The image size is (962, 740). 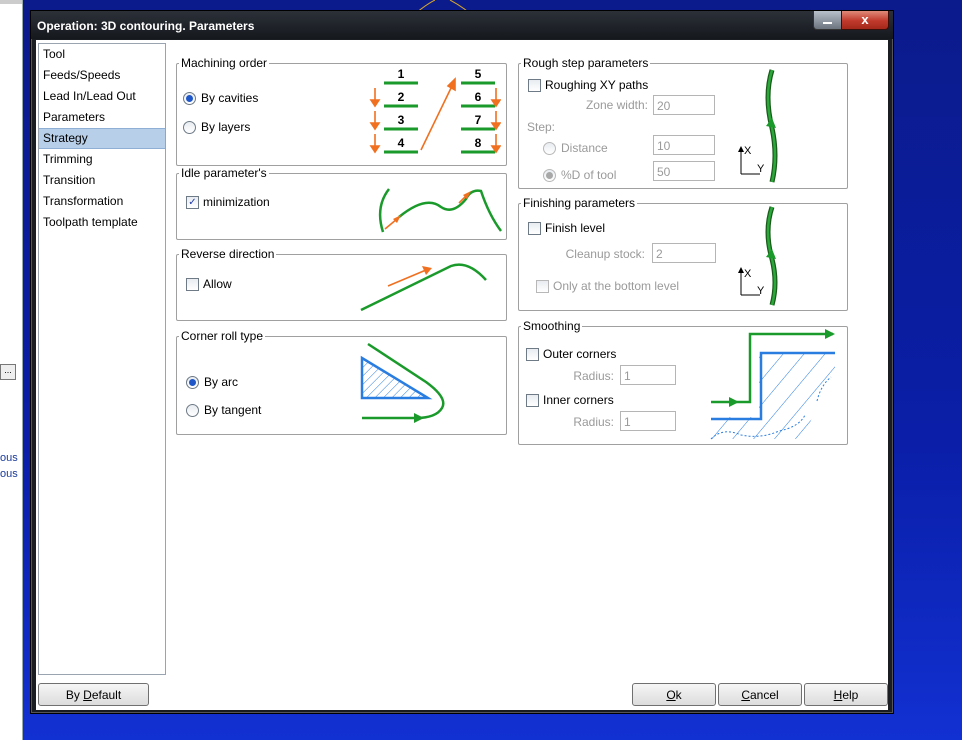 I want to click on ok-button: Ok, so click(x=674, y=694).